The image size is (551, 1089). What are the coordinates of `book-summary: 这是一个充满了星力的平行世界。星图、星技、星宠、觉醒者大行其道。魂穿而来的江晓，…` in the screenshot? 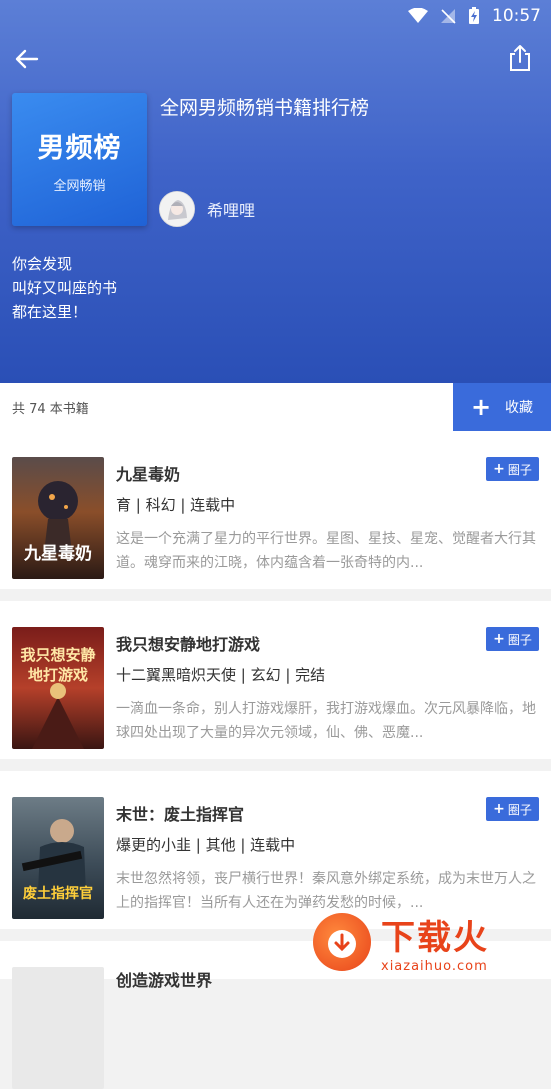 It's located at (326, 551).